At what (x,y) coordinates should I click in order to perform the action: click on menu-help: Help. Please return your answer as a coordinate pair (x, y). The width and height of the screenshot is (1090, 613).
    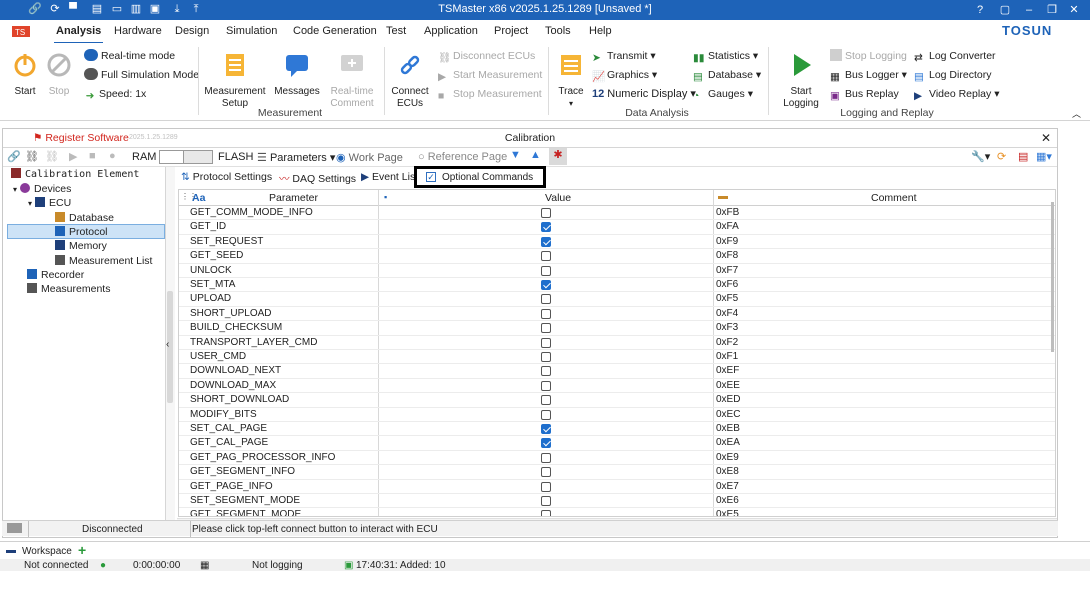
    Looking at the image, I should click on (600, 31).